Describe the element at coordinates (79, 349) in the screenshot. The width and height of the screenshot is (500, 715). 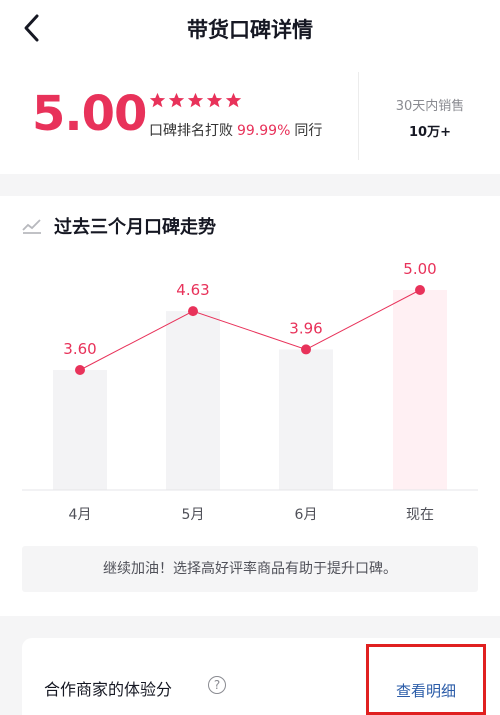
I see `chart-data-label: 3.60` at that location.